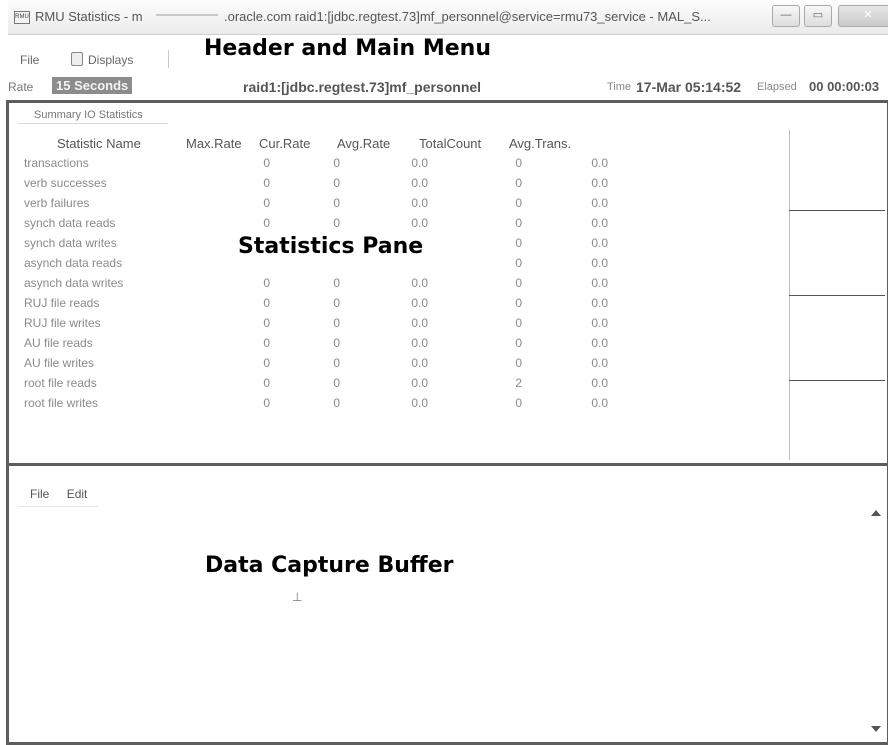 The width and height of the screenshot is (888, 745). I want to click on table-row: asynch data reads 0 0.0, so click(316, 266).